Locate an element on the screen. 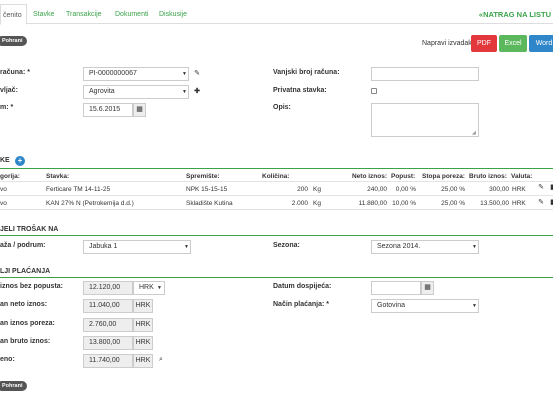  payment-section-rule is located at coordinates (276, 277).